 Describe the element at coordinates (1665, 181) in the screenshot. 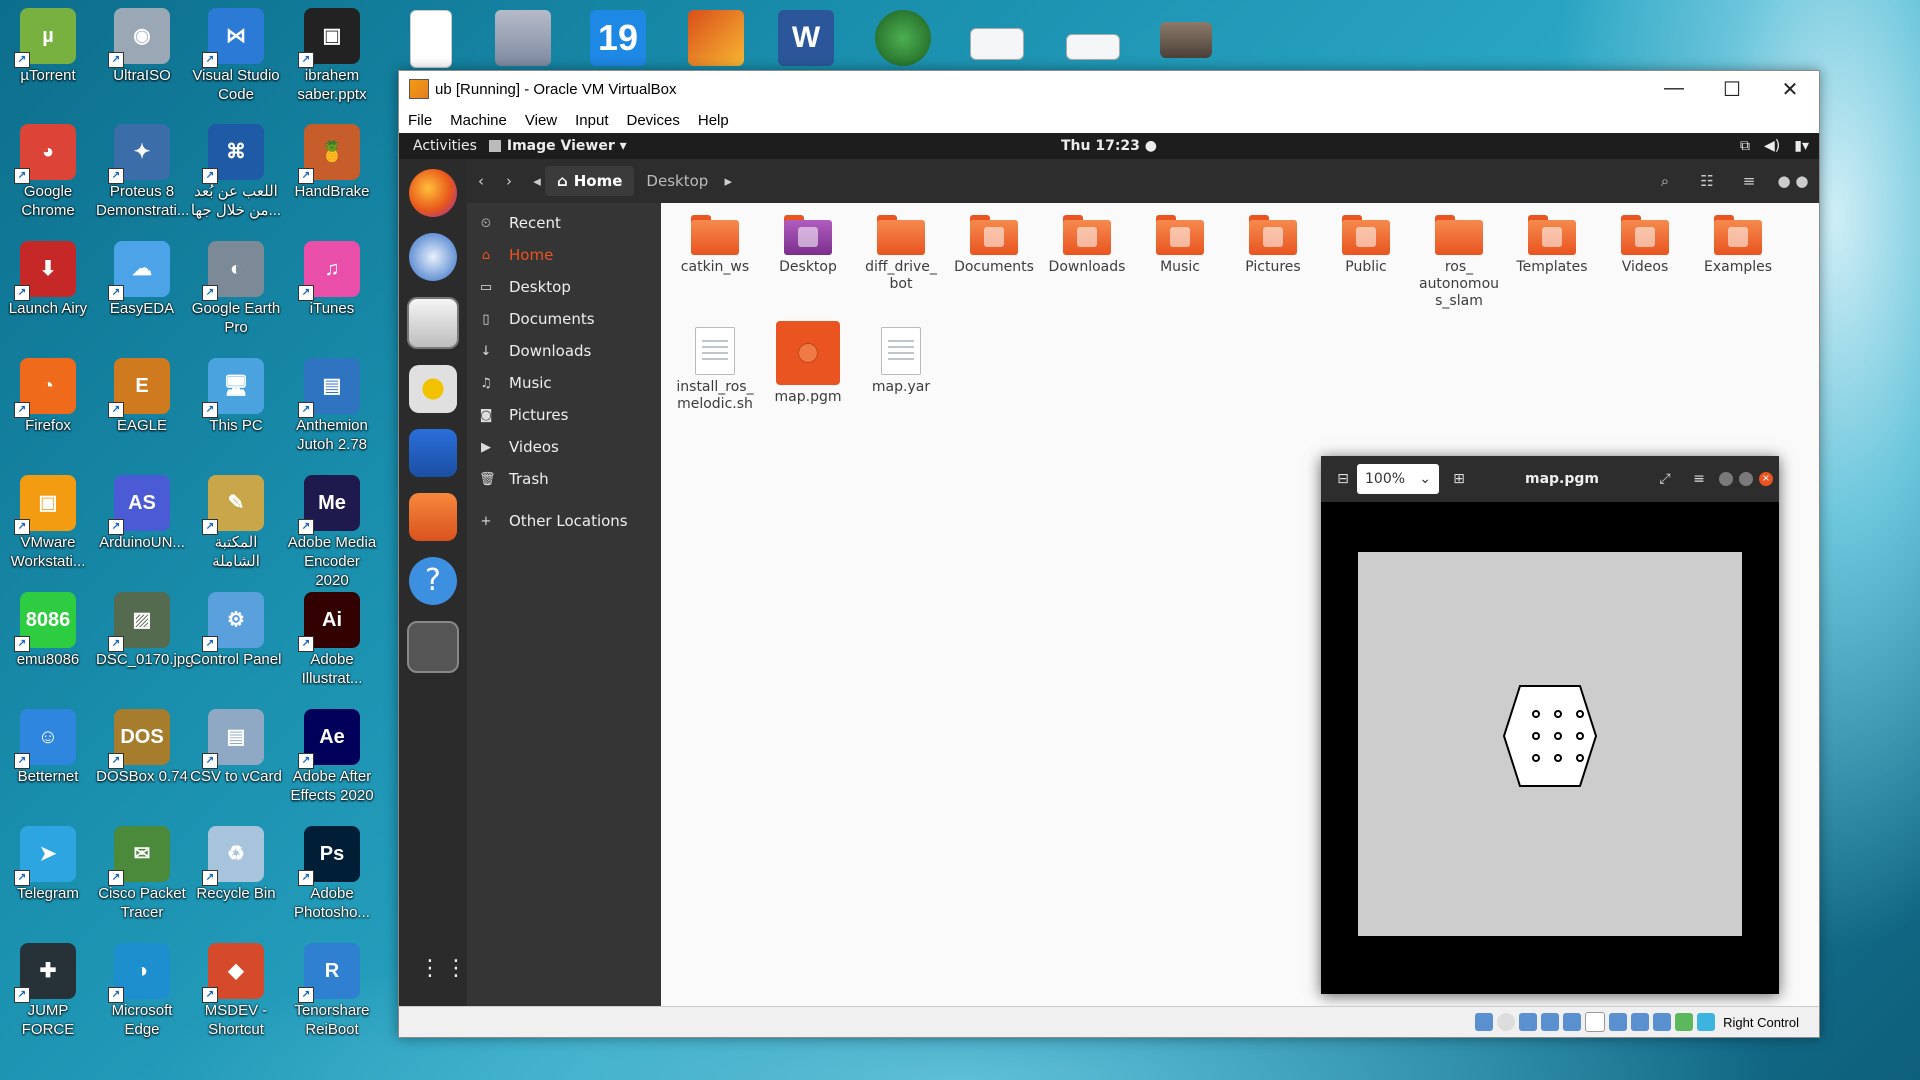

I see `search-icon: ⌕` at that location.